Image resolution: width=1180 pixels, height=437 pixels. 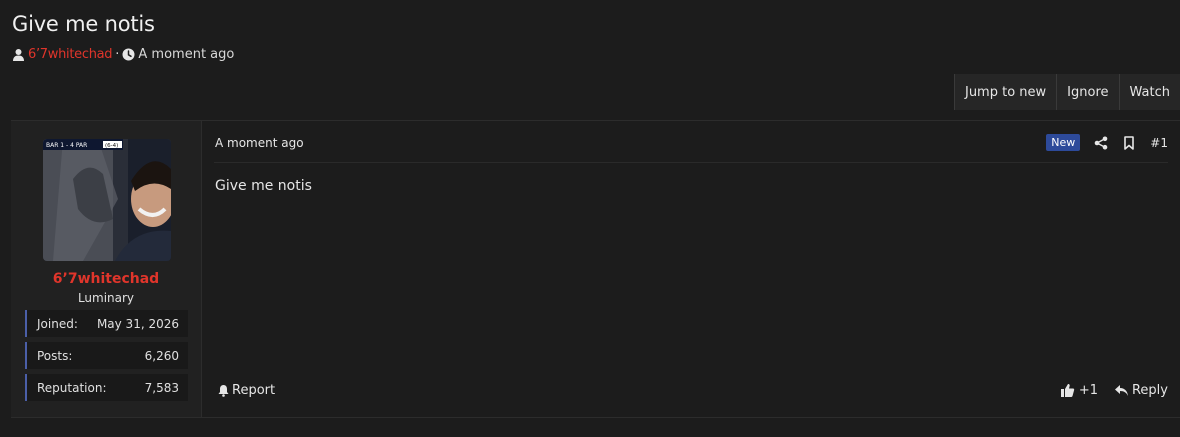 What do you see at coordinates (106, 298) in the screenshot?
I see `user-title: Luminary` at bounding box center [106, 298].